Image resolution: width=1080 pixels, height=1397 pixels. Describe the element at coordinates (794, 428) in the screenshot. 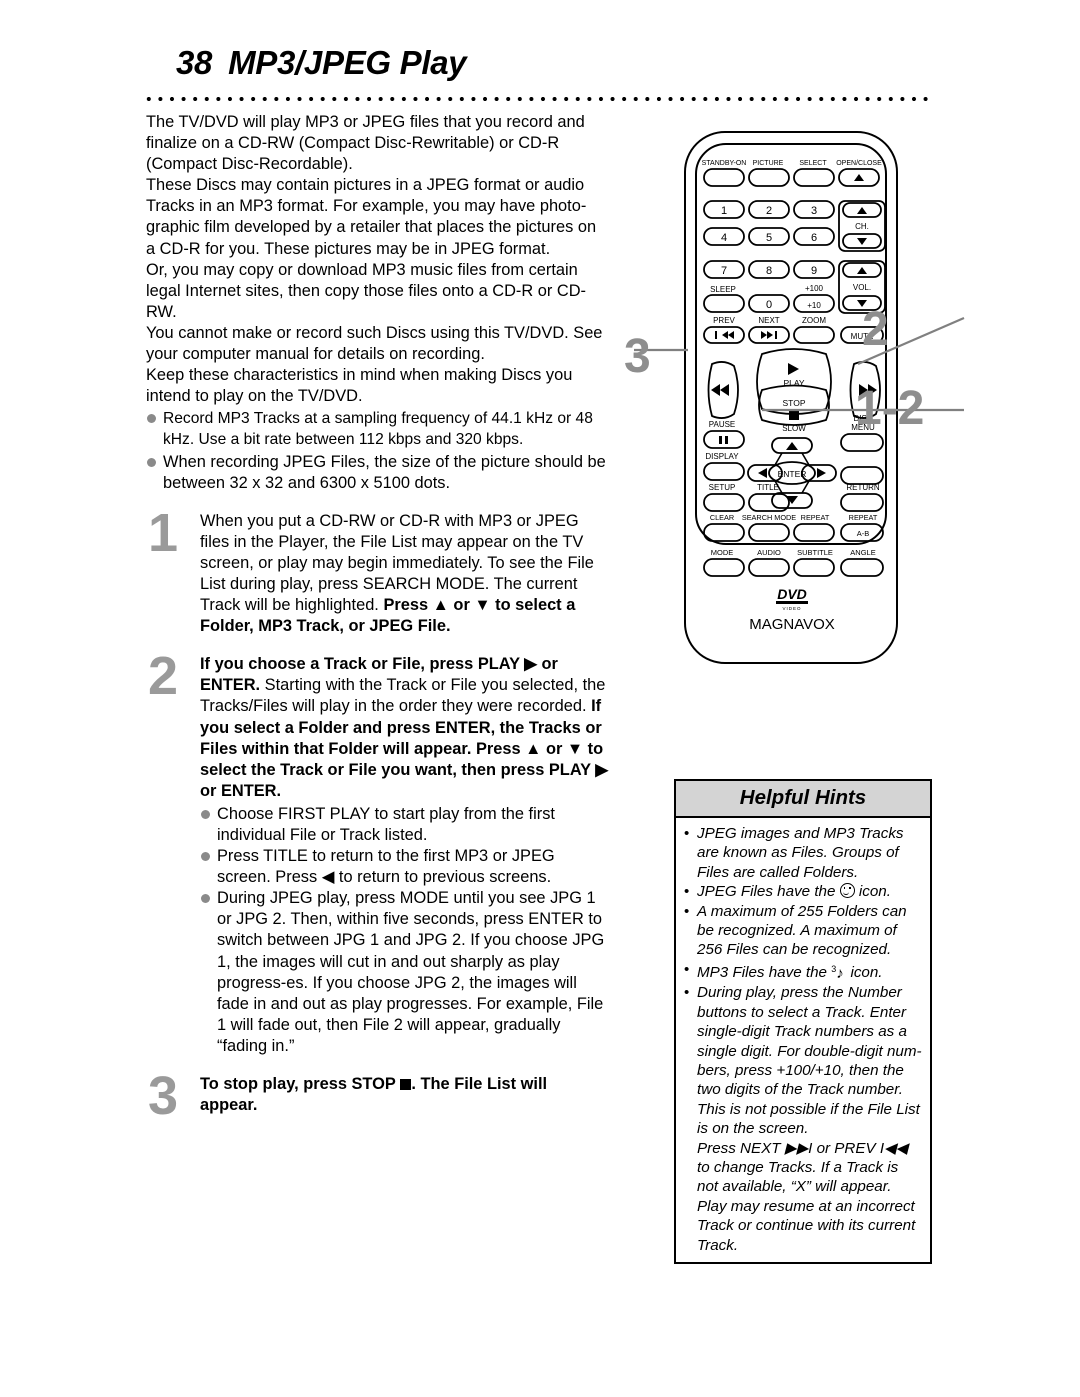

I see `btn-label-slow: SLOW` at that location.